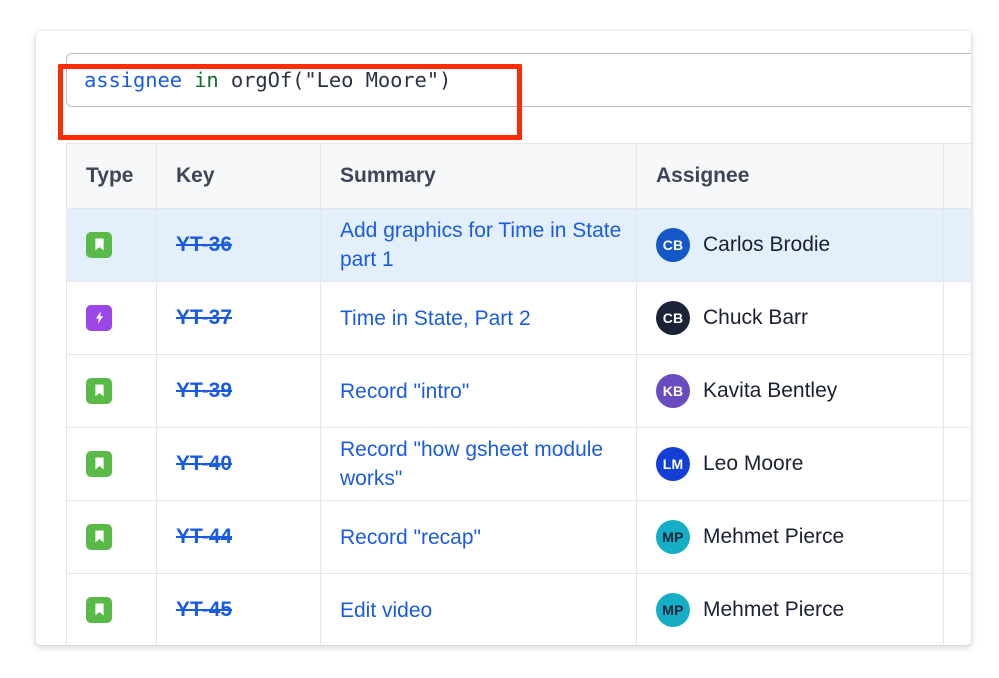 Image resolution: width=999 pixels, height=678 pixels. Describe the element at coordinates (238, 391) in the screenshot. I see `cell-key: YT-39` at that location.